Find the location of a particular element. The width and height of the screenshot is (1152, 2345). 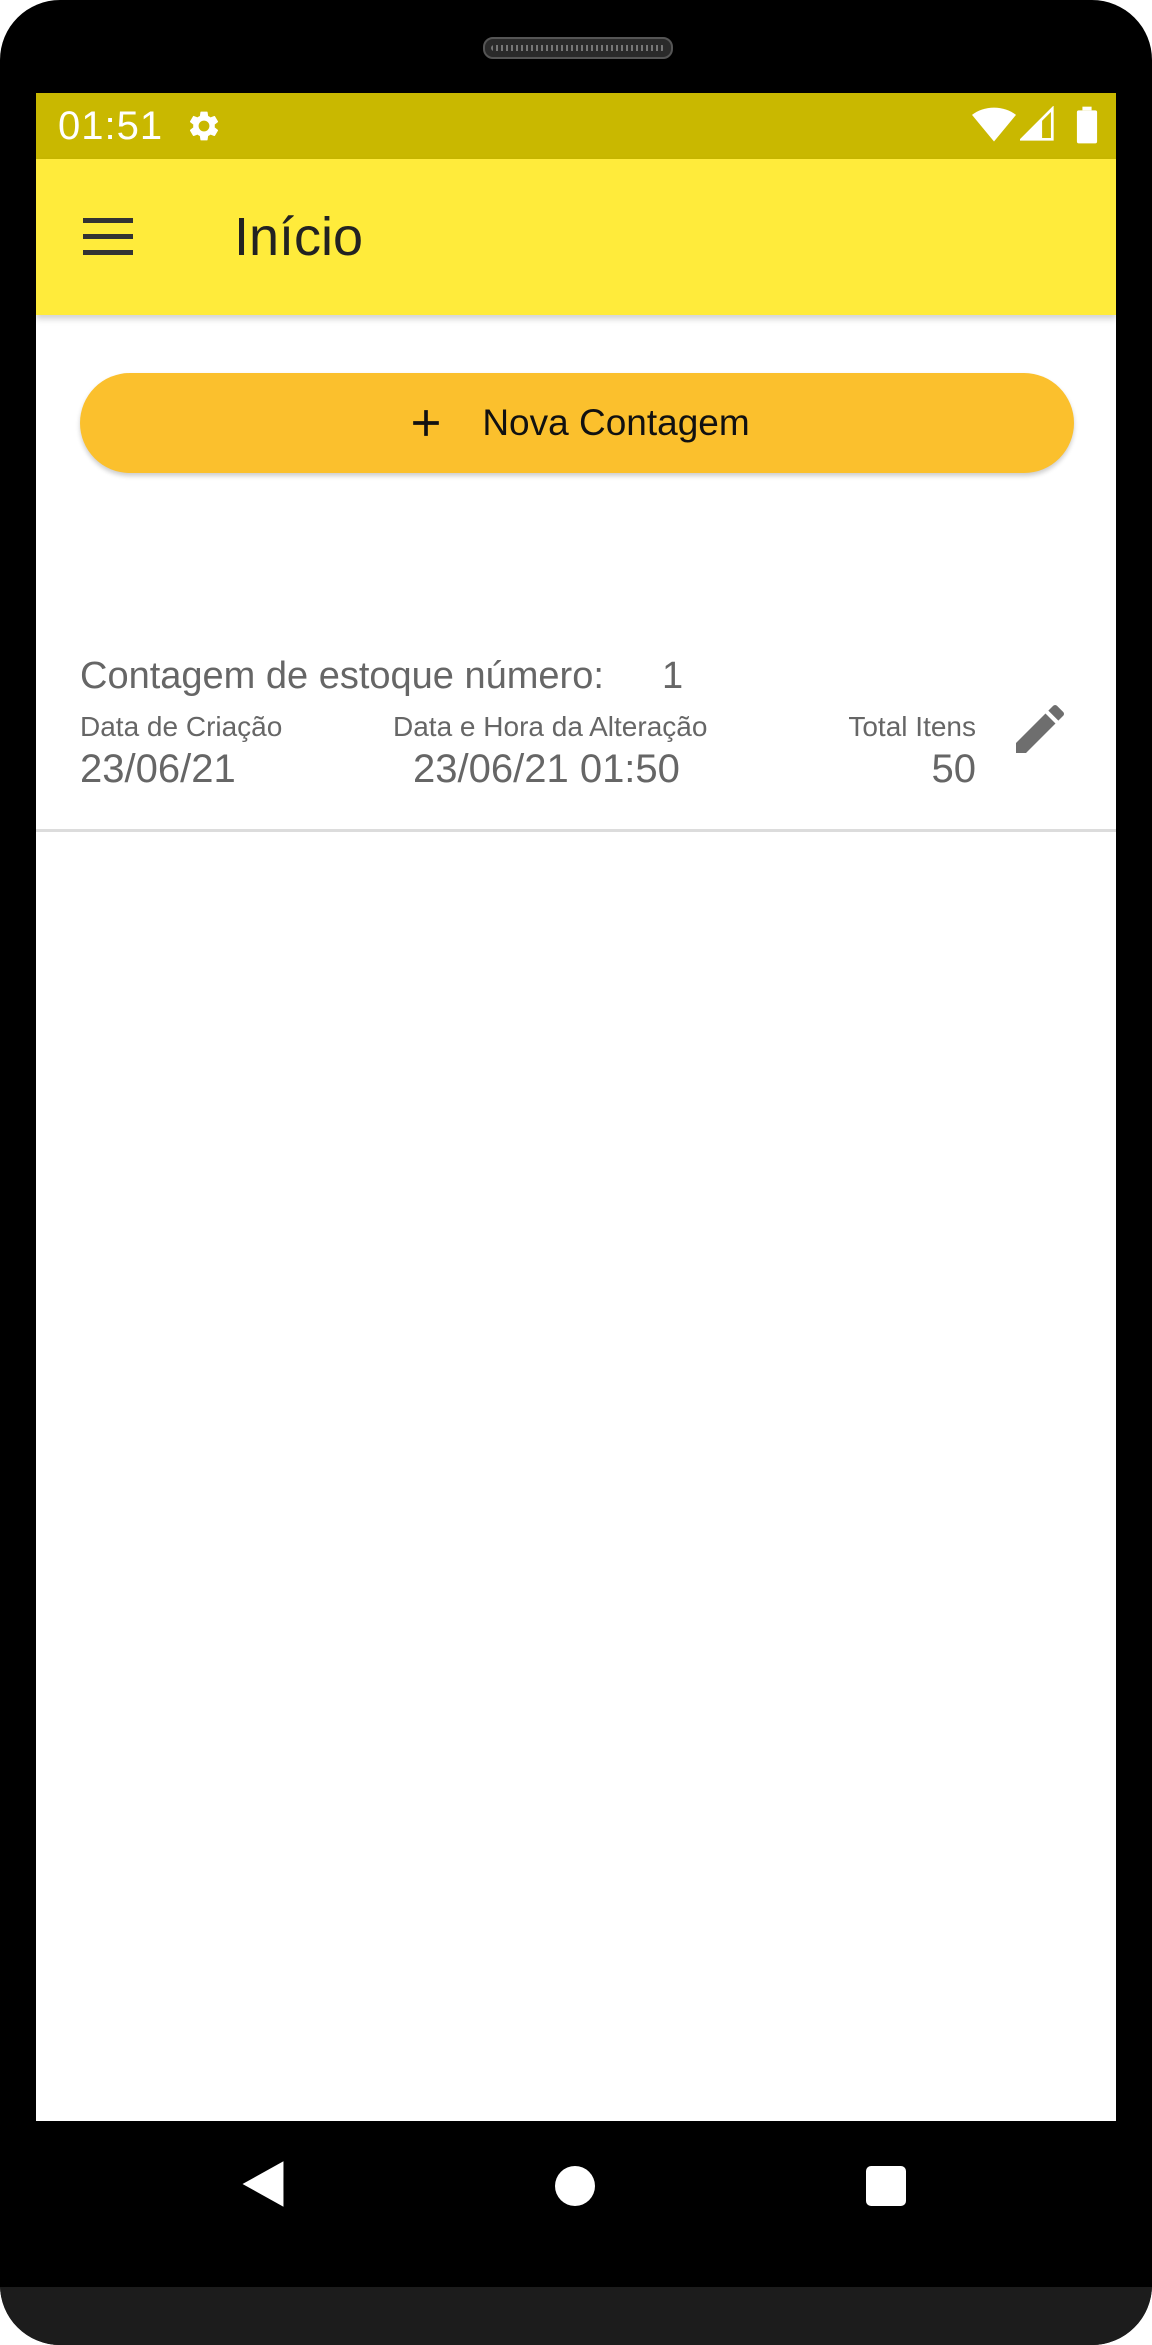

page-title: Início is located at coordinates (299, 237).